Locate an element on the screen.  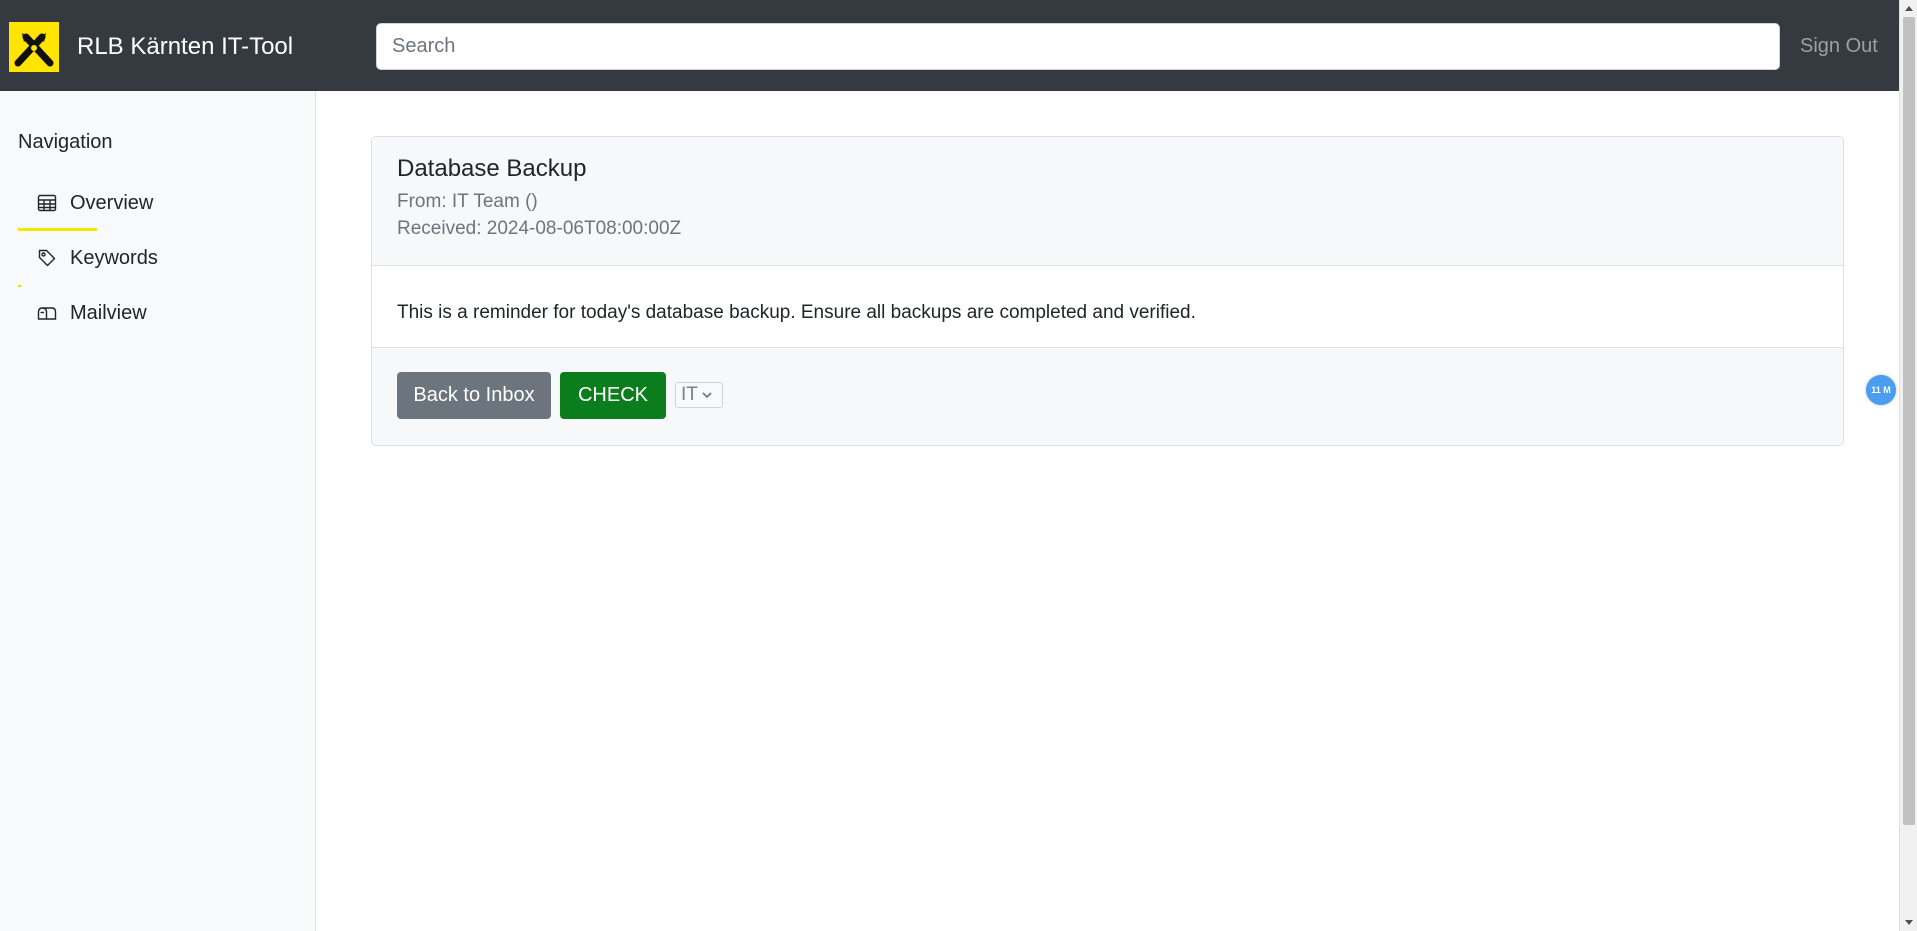
mail-from: From: IT Team () is located at coordinates (467, 201).